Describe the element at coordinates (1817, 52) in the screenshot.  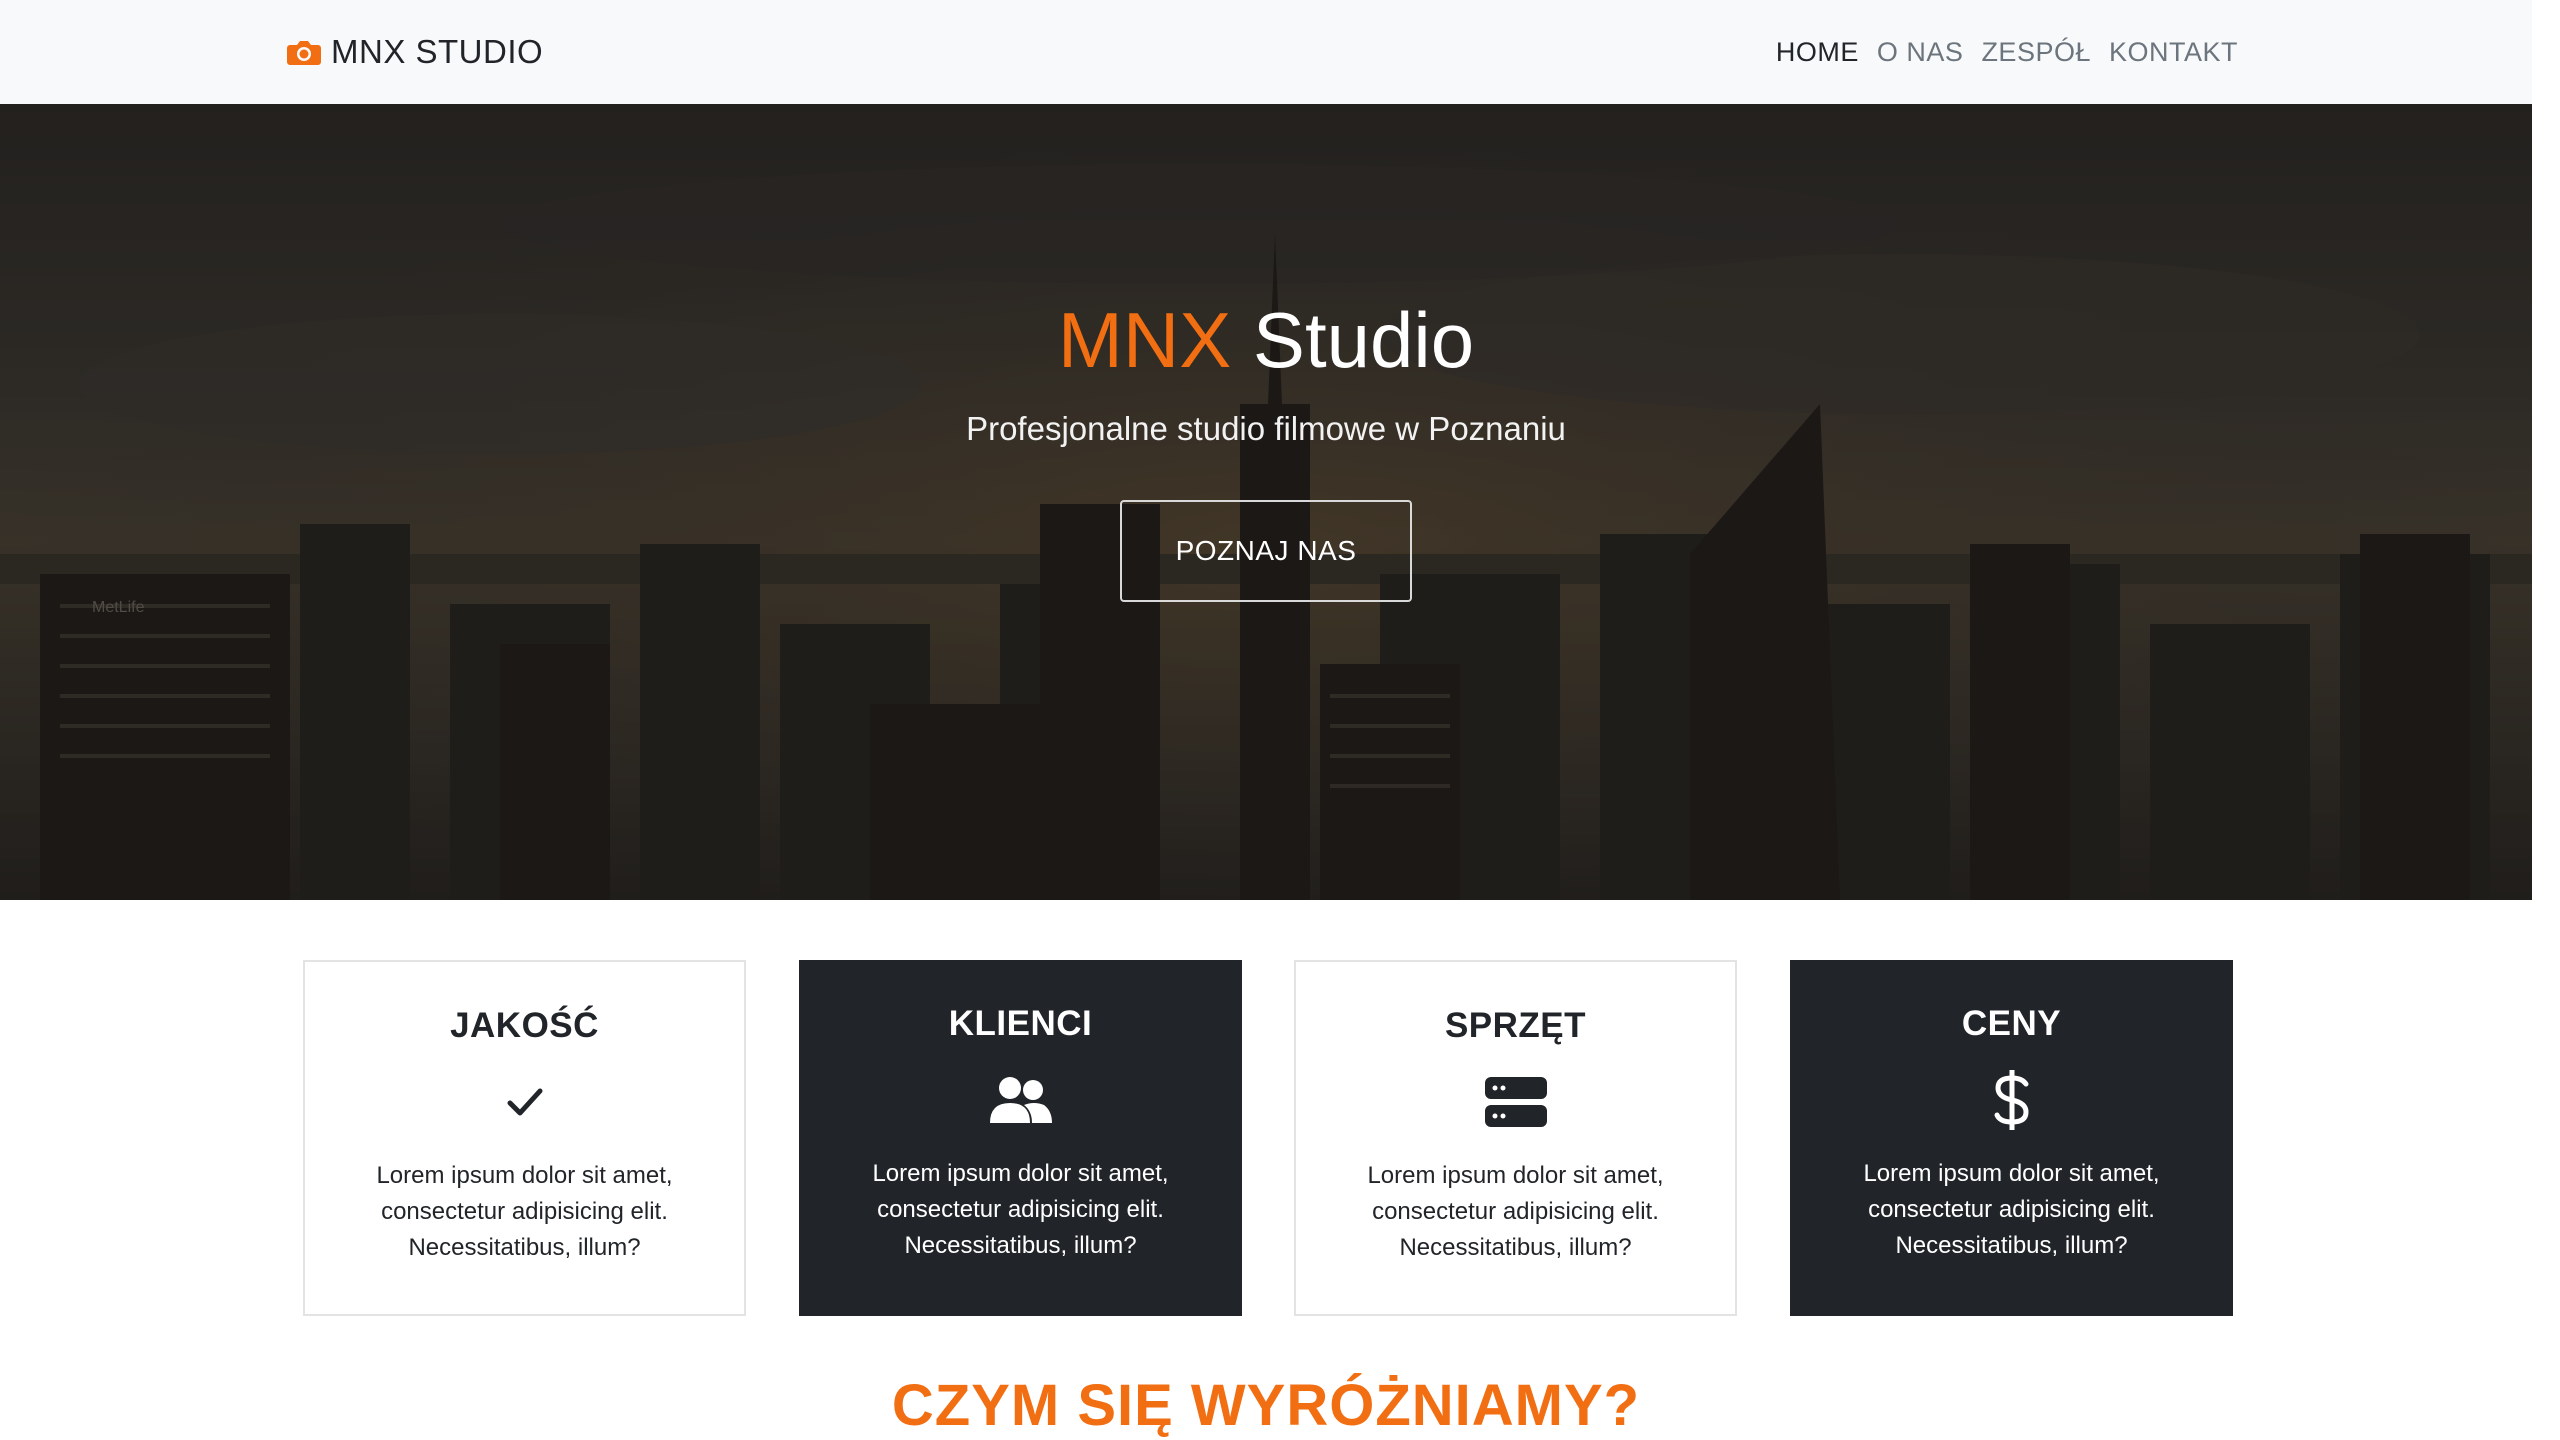
I see `nav-home: HOME` at that location.